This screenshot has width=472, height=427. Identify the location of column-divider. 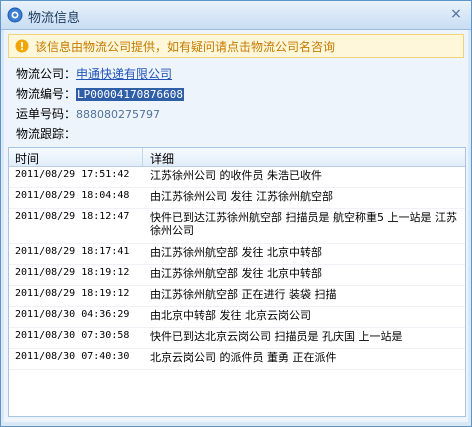
(142, 157).